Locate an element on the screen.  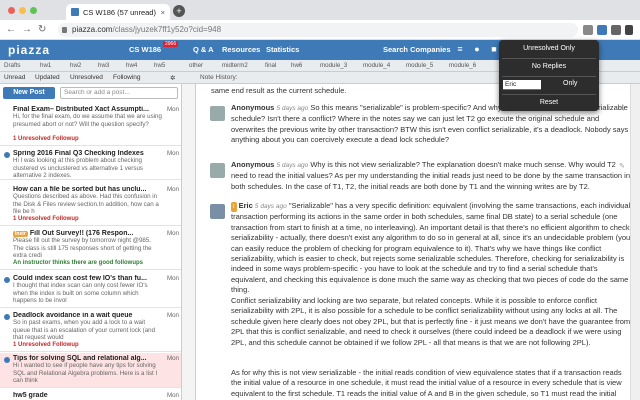
star-icon is located at coordinates (588, 30).